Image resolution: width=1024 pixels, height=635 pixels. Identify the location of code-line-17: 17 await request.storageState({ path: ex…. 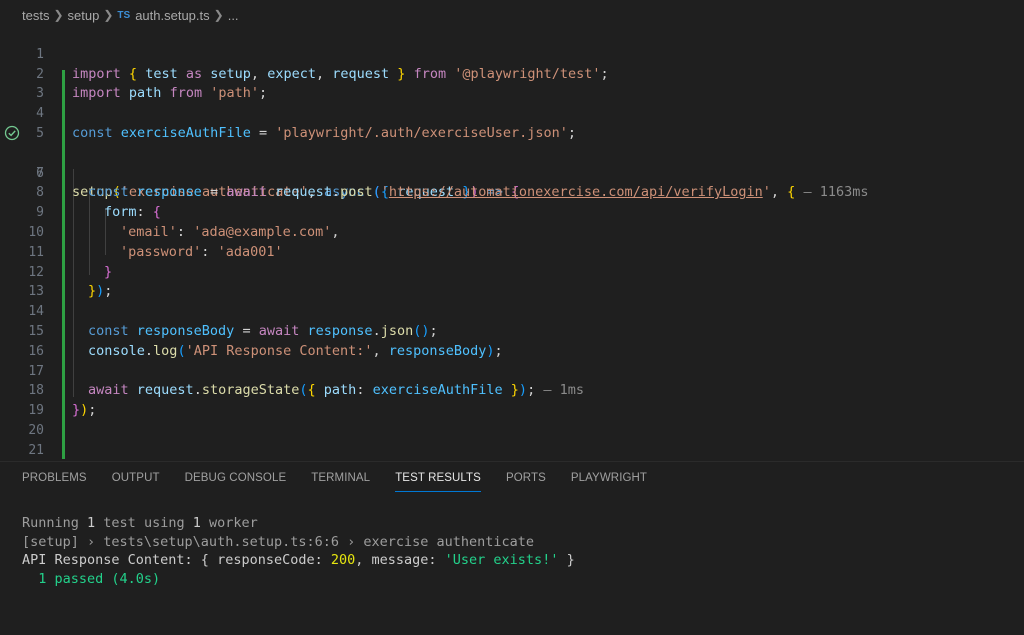
(512, 370).